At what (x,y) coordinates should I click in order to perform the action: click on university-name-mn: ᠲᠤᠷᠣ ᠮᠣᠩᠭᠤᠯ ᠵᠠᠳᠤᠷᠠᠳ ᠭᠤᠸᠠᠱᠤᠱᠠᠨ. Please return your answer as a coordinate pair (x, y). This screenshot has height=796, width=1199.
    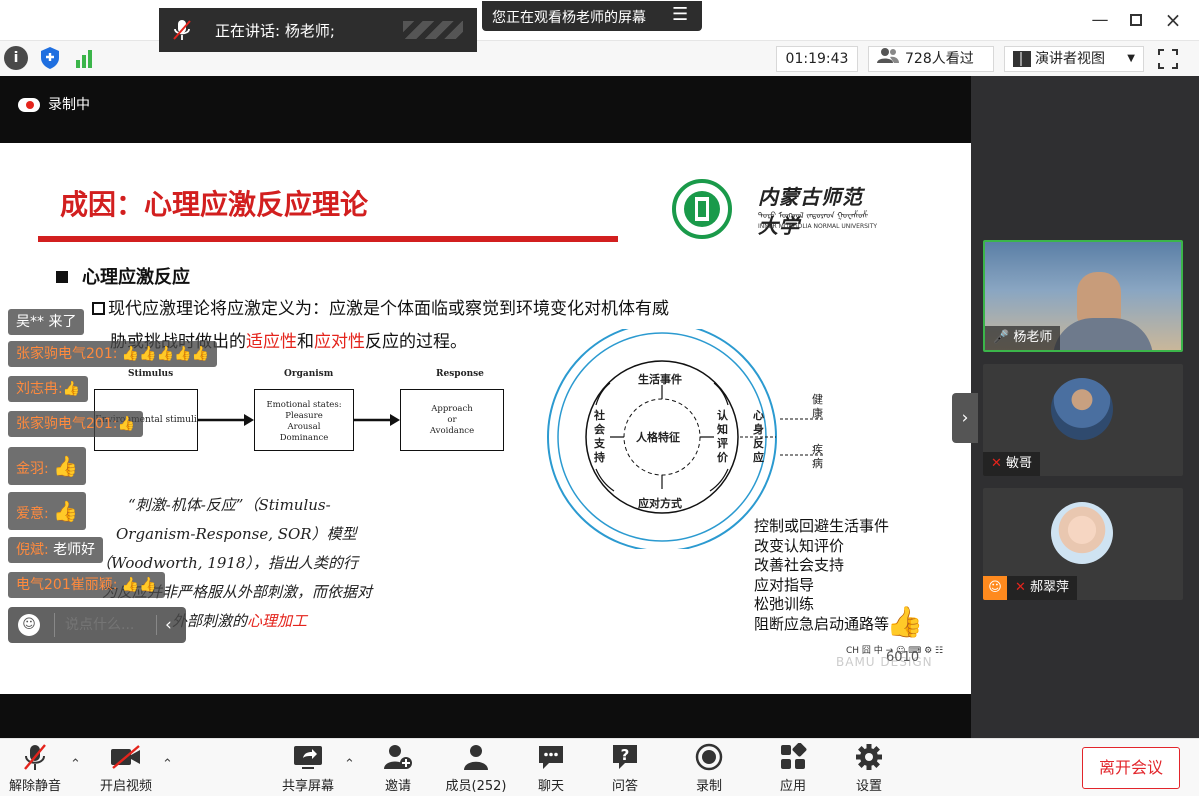
    Looking at the image, I should click on (813, 215).